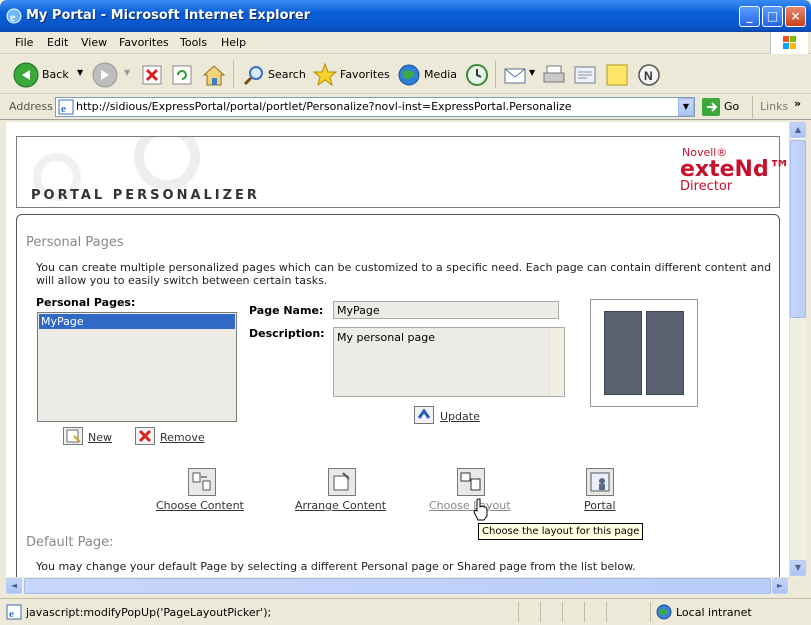 This screenshot has height=625, width=811. Describe the element at coordinates (556, 362) in the screenshot. I see `description-scrollbar` at that location.